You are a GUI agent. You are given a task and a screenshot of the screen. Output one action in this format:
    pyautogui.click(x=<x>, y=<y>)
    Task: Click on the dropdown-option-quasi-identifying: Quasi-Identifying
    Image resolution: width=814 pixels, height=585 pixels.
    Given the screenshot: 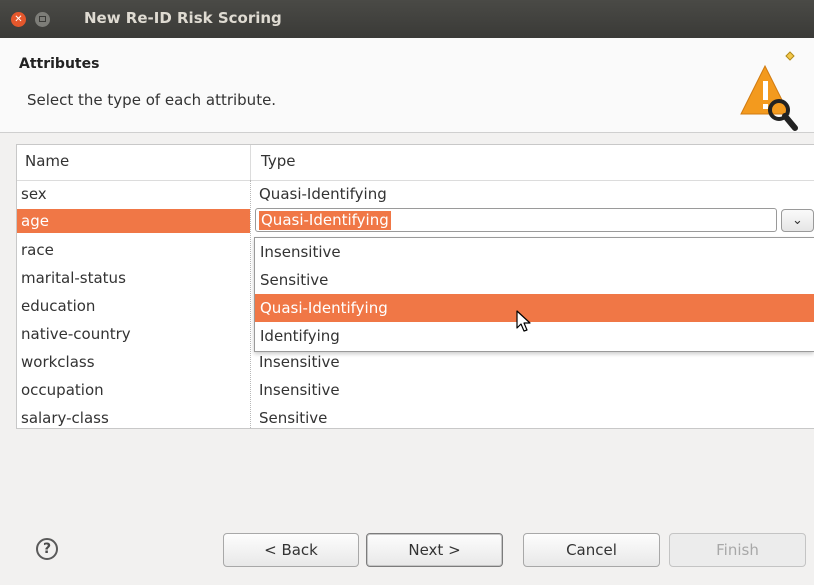 What is the action you would take?
    pyautogui.click(x=534, y=308)
    